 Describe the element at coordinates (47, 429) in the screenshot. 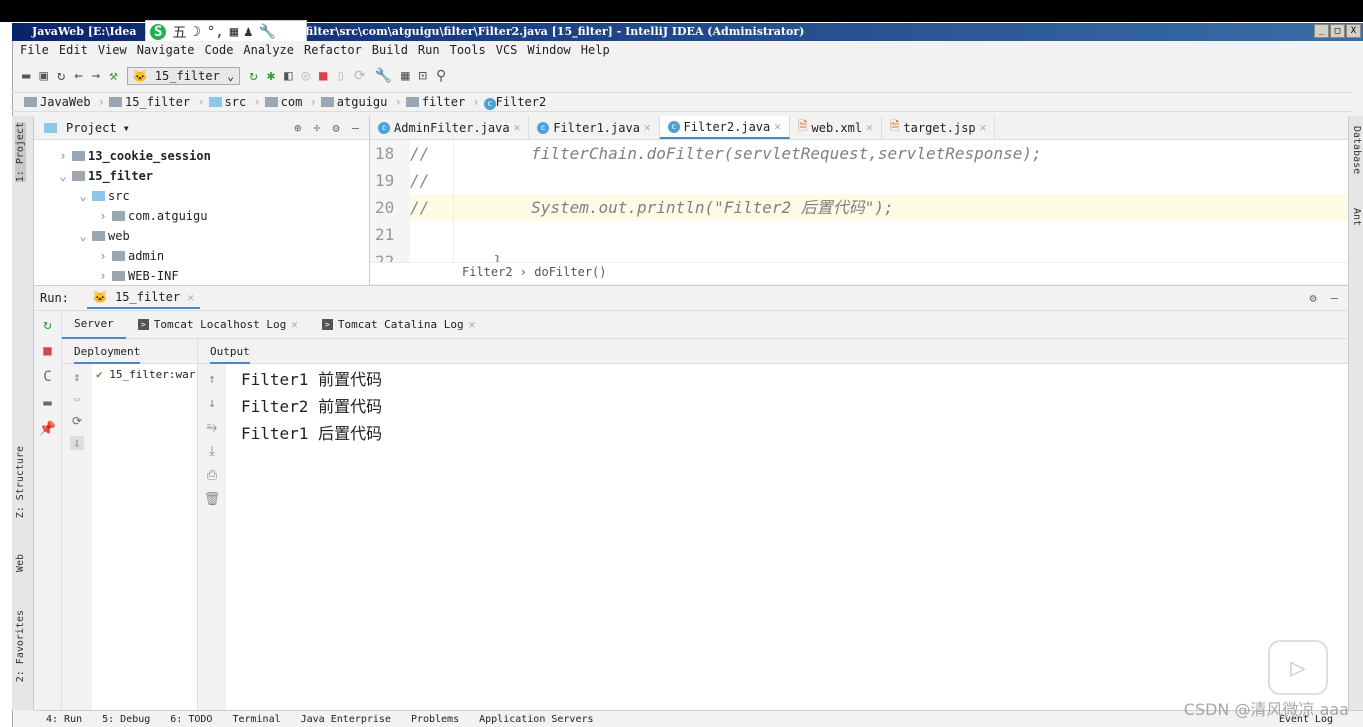

I see `pin-icon: 📌` at that location.